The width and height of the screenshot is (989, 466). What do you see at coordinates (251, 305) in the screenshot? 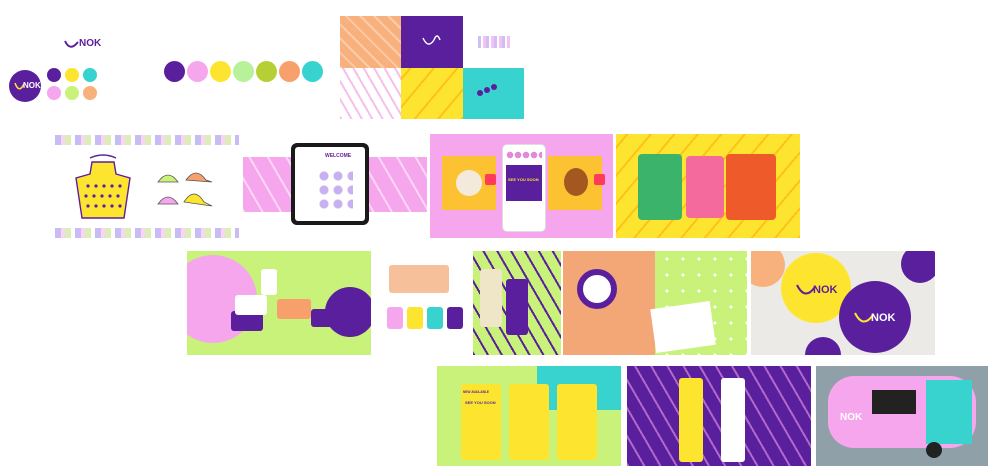
I see `business-card-white` at bounding box center [251, 305].